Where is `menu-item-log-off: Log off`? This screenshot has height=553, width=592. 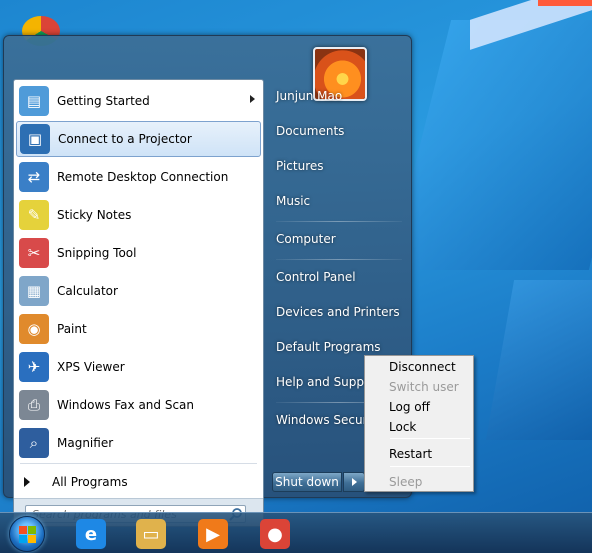 menu-item-log-off: Log off is located at coordinates (419, 407).